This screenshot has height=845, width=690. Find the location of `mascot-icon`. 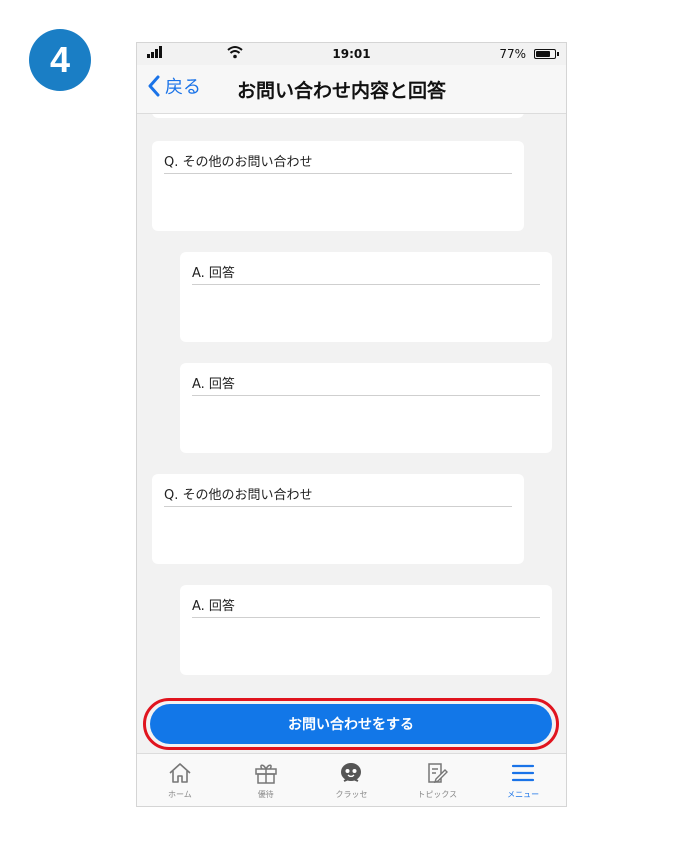

mascot-icon is located at coordinates (351, 773).